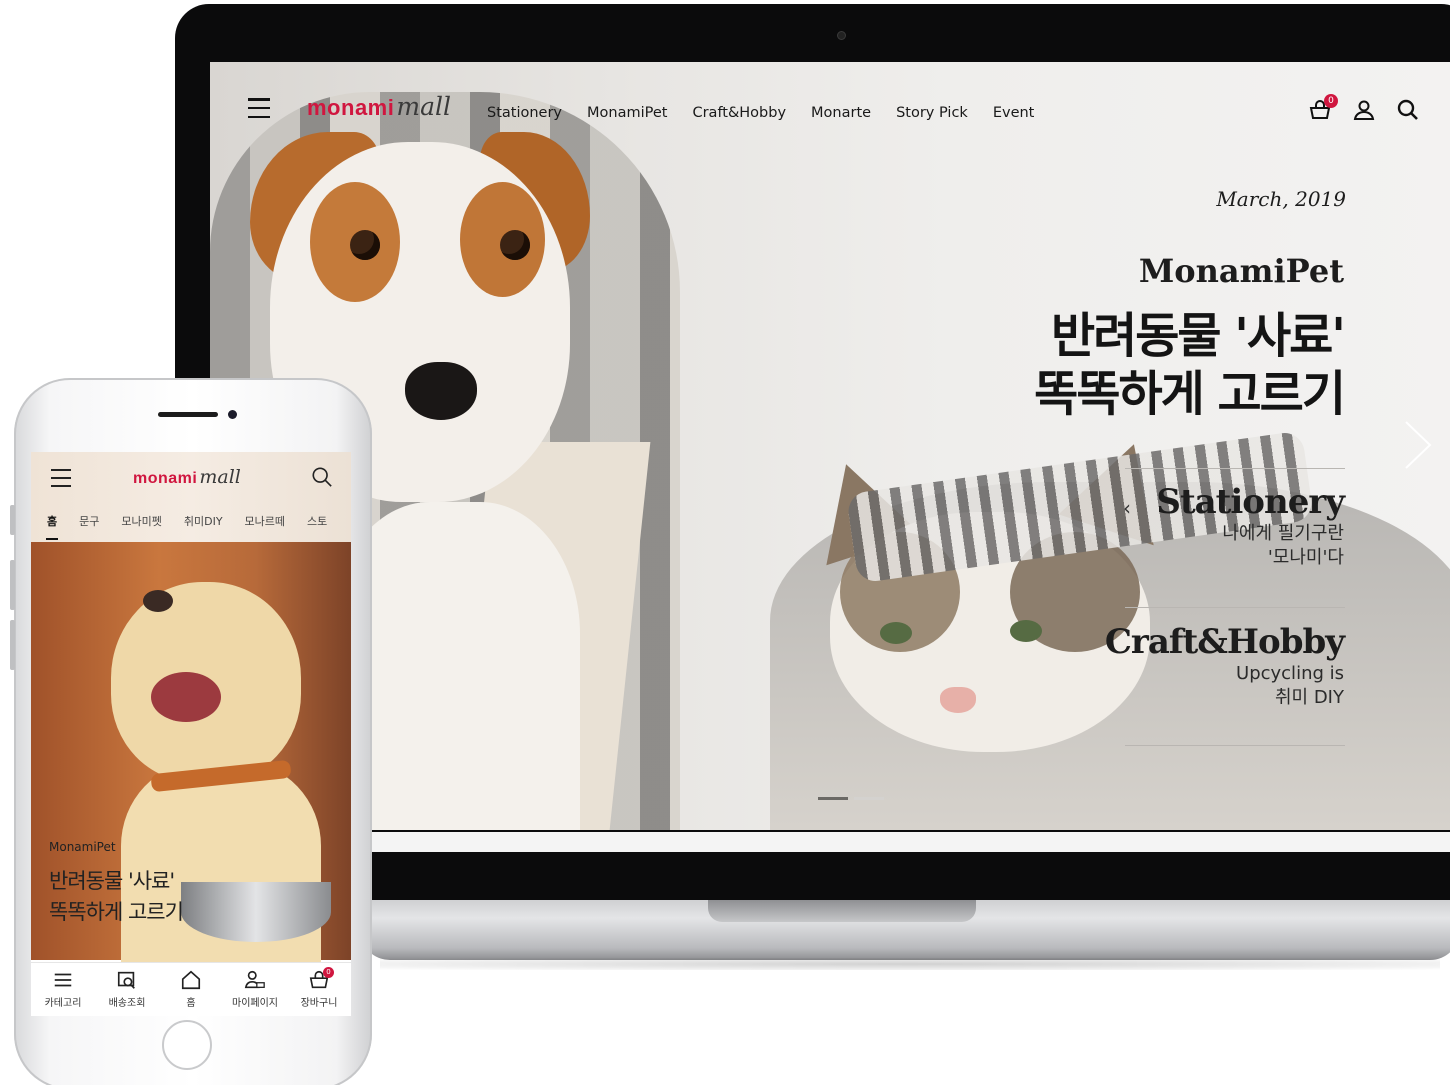  I want to click on menu-item-story-pick: Story Pick, so click(932, 113).